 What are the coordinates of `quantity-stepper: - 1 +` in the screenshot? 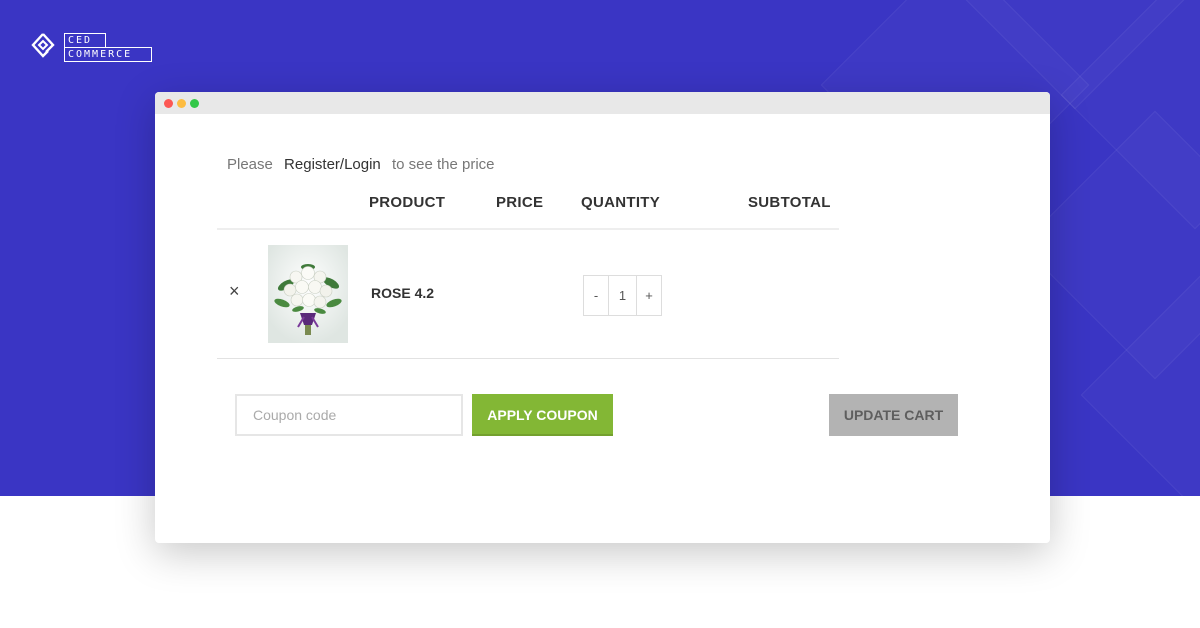 It's located at (622, 295).